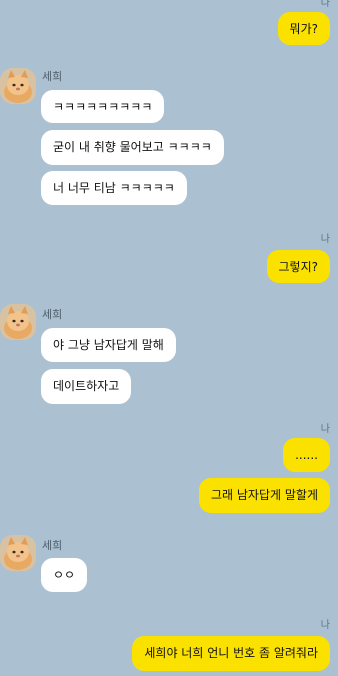 The width and height of the screenshot is (338, 676). I want to click on message-bubble-them: 야 그냥 남자답게 말해, so click(108, 345).